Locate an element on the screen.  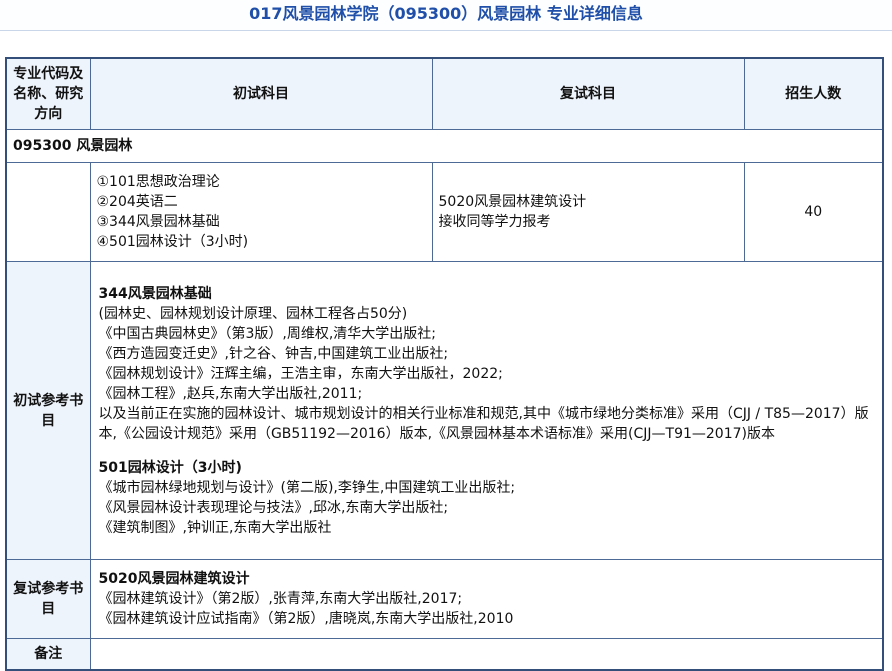
first-subject: ④501园林设计（3小时) is located at coordinates (172, 242).